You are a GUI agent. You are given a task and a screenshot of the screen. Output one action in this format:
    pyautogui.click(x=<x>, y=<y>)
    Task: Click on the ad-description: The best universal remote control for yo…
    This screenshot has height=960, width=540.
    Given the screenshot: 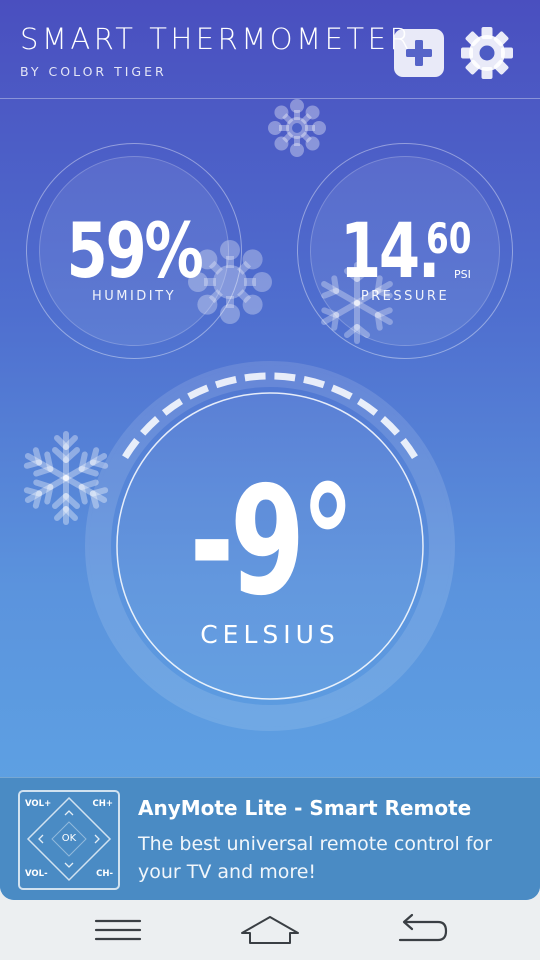 What is the action you would take?
    pyautogui.click(x=315, y=858)
    